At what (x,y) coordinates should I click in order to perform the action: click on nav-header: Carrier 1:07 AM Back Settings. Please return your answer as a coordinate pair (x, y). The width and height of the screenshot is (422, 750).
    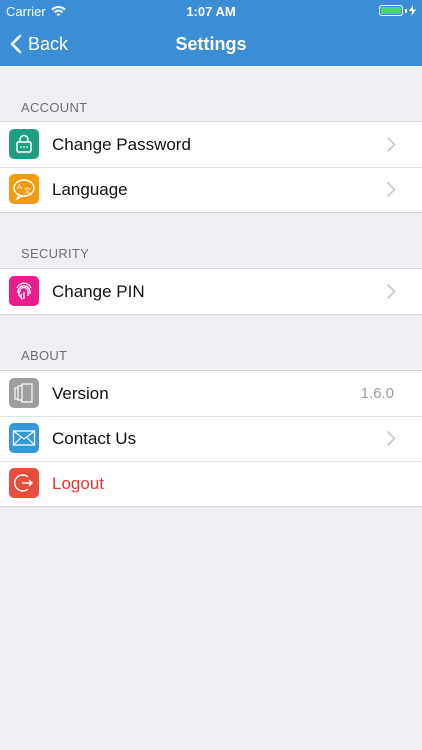
    Looking at the image, I should click on (211, 33).